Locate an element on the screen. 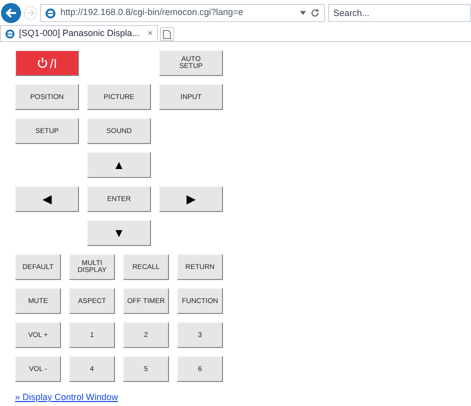  arrow-button: ▼ is located at coordinates (119, 233).